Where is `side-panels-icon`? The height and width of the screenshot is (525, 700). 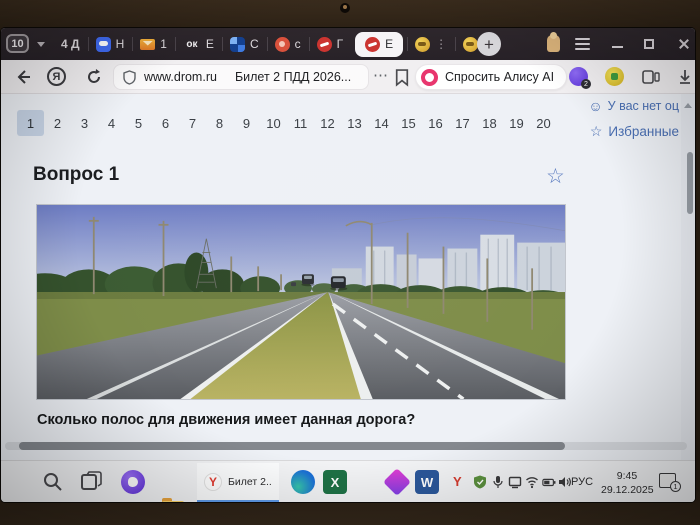 side-panels-icon is located at coordinates (651, 77).